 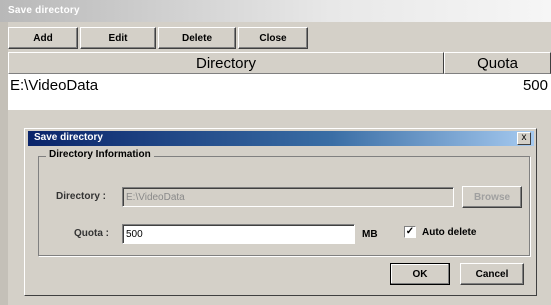 I want to click on outer-title-bar, so click(x=275, y=11).